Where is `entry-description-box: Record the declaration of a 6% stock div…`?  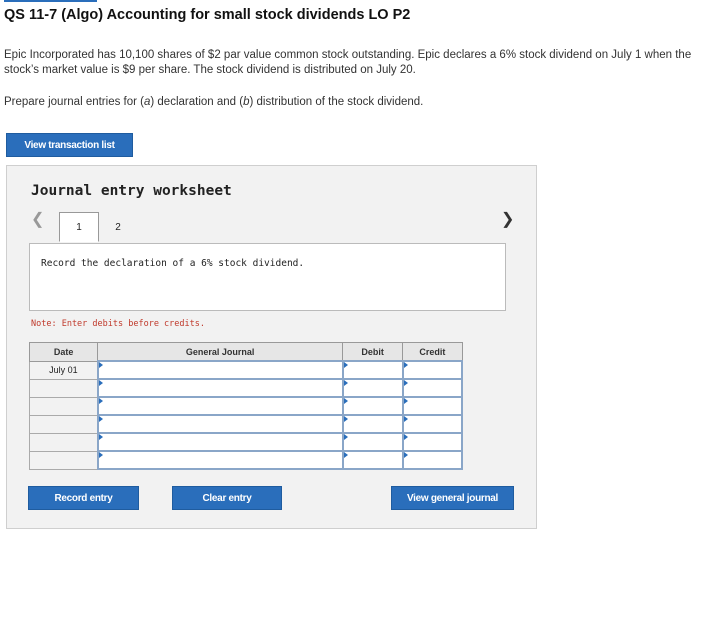 entry-description-box: Record the declaration of a 6% stock div… is located at coordinates (267, 277).